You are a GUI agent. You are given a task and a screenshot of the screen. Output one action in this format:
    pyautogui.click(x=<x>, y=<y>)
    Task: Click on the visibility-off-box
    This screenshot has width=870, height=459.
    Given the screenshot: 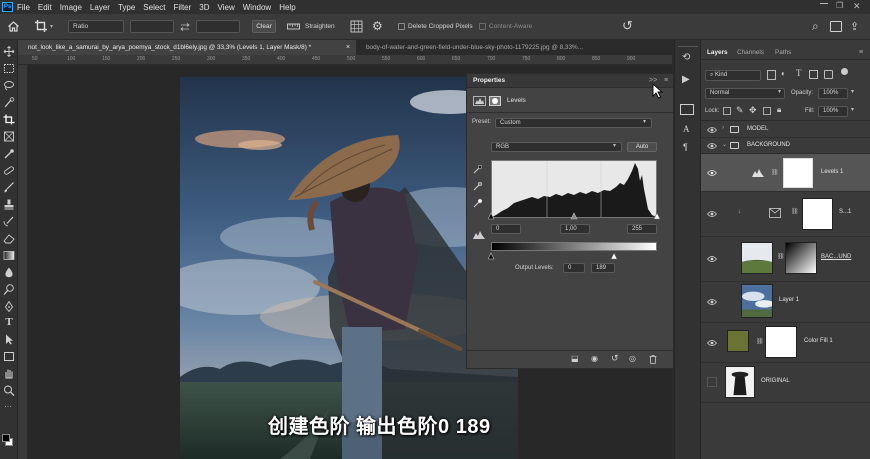 What is the action you would take?
    pyautogui.click(x=712, y=382)
    